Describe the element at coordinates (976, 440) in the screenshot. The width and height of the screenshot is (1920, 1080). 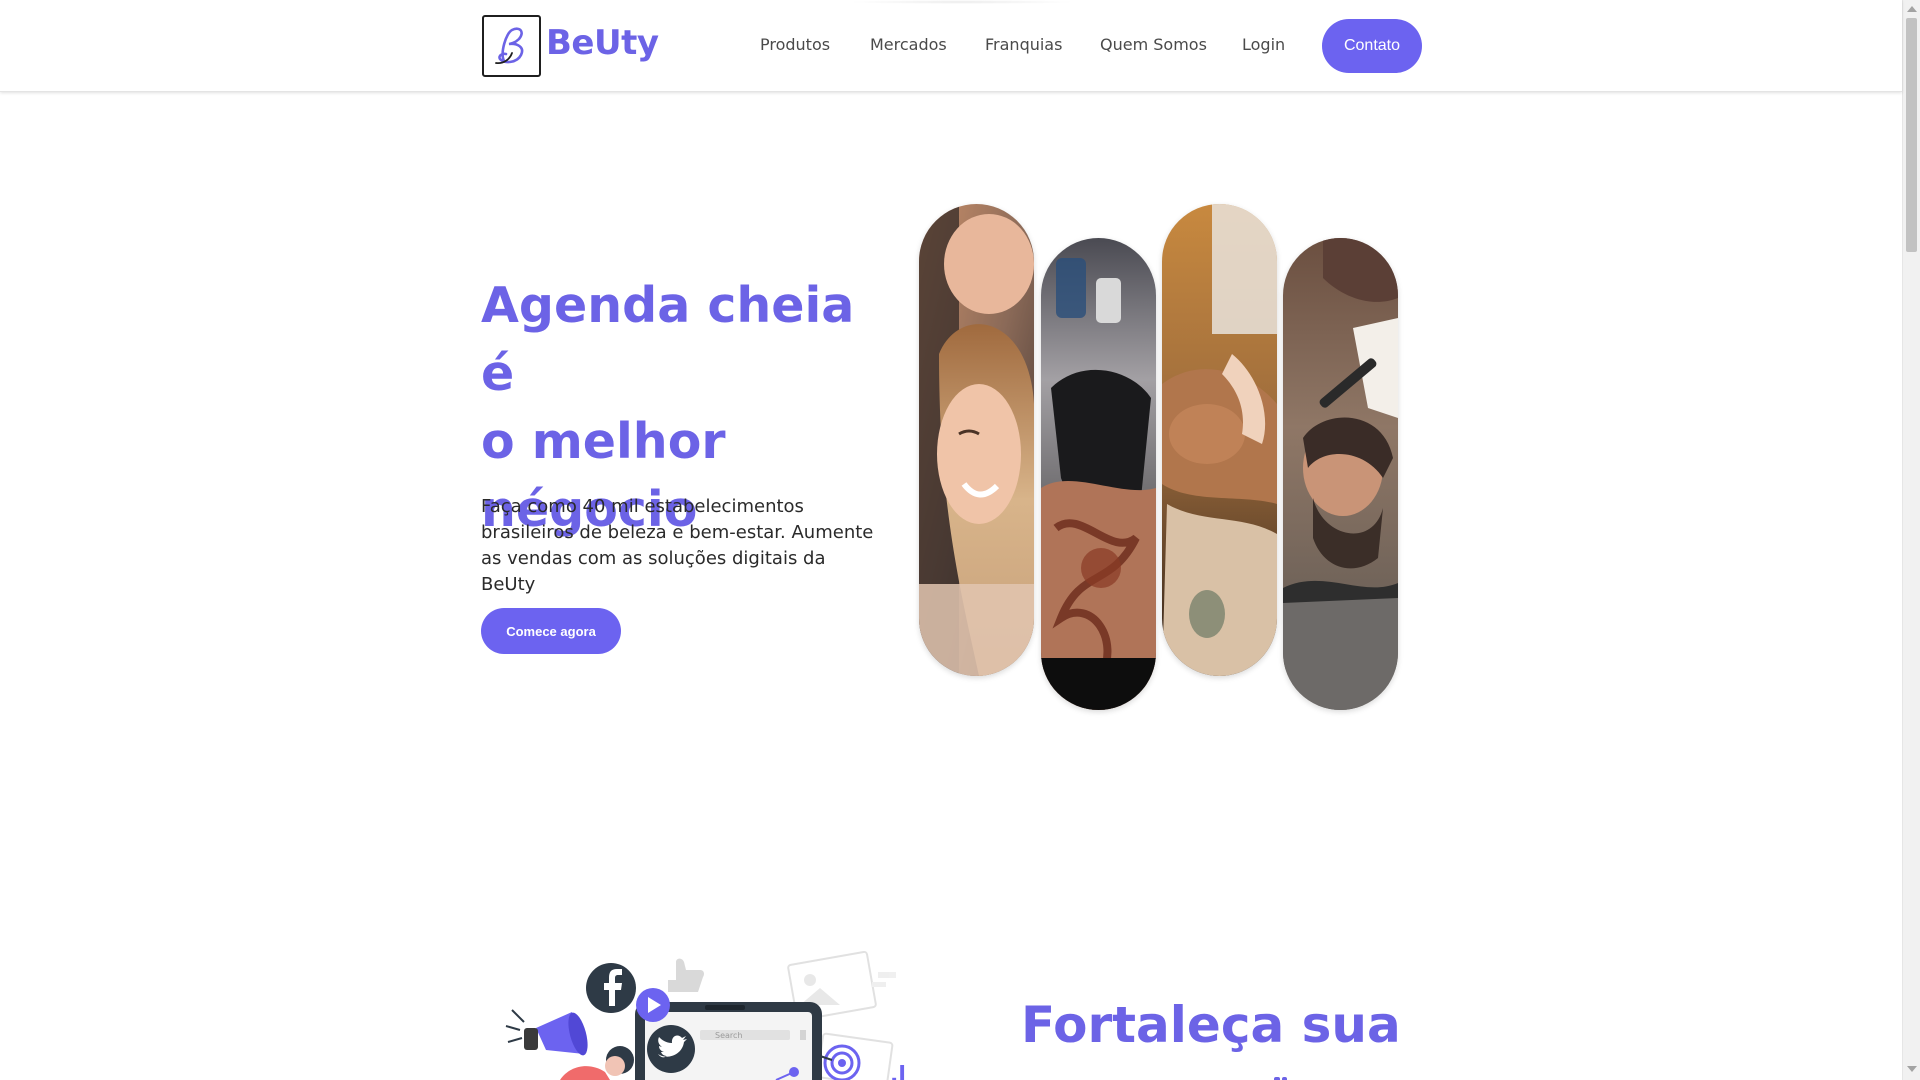
I see `hair-salon-photo` at that location.